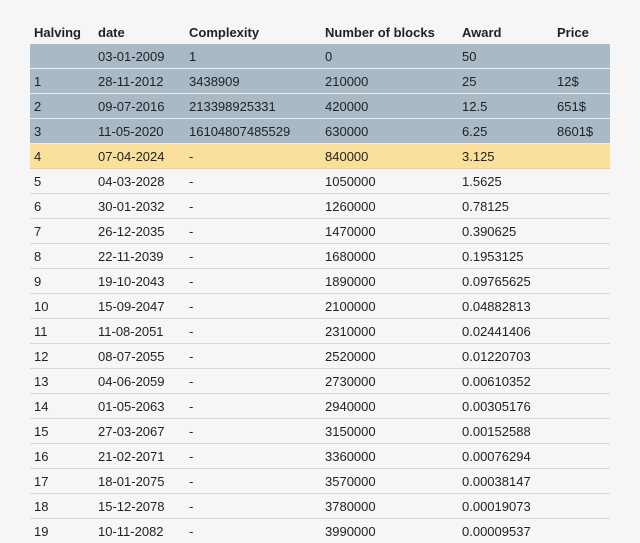 The image size is (640, 543). Describe the element at coordinates (320, 81) in the screenshot. I see `table-row: 128-11-201234389092100002512$` at that location.